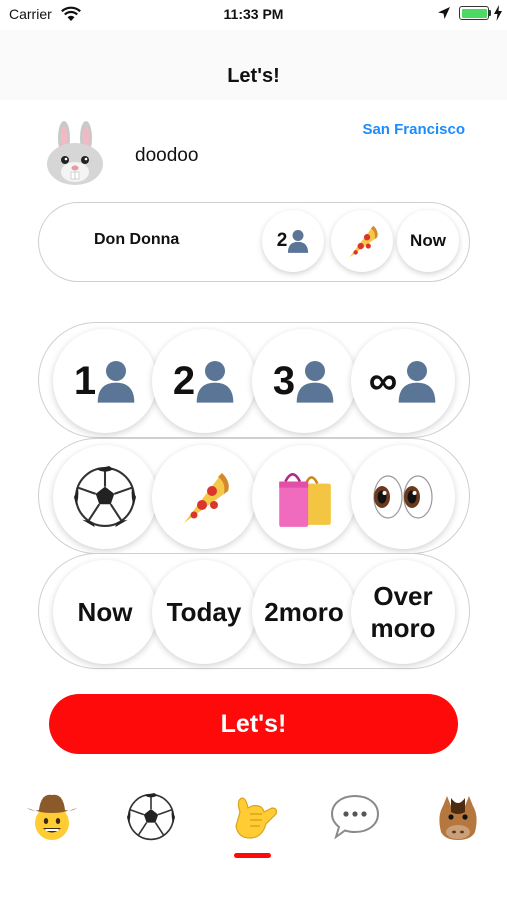  I want to click on summary-people-count: 2, so click(282, 240).